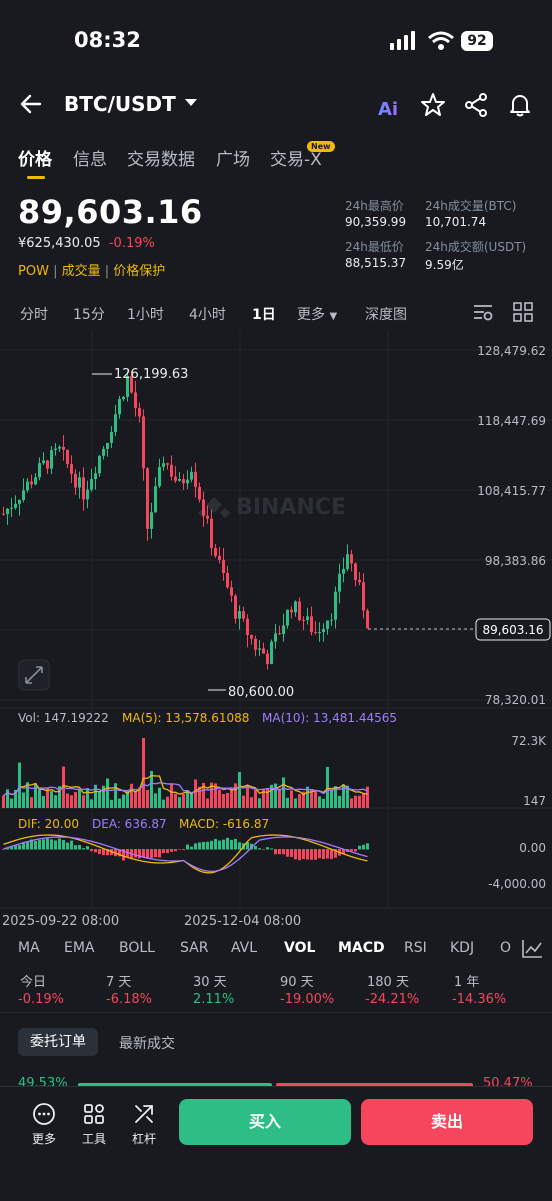  What do you see at coordinates (447, 1122) in the screenshot?
I see `sell-button: 卖出` at bounding box center [447, 1122].